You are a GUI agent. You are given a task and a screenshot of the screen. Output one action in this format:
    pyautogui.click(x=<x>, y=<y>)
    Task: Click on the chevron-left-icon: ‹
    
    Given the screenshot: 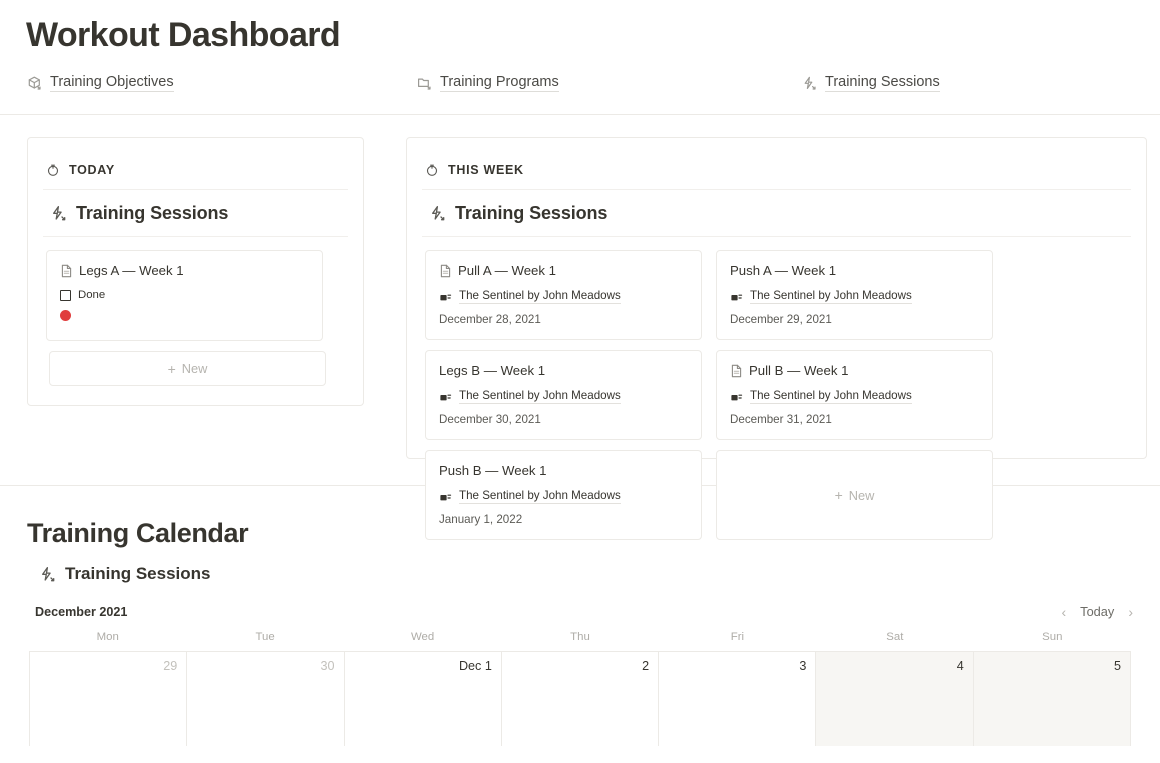 What is the action you would take?
    pyautogui.click(x=1064, y=612)
    